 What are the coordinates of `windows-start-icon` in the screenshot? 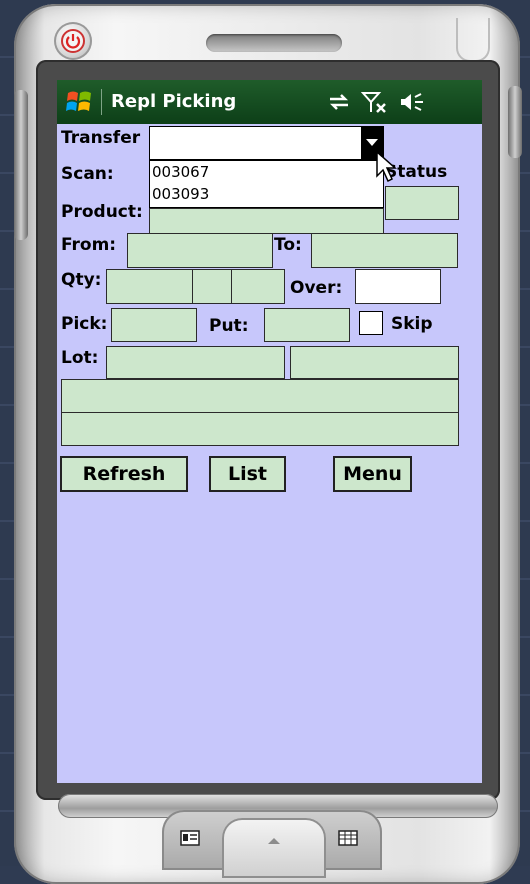 It's located at (80, 102).